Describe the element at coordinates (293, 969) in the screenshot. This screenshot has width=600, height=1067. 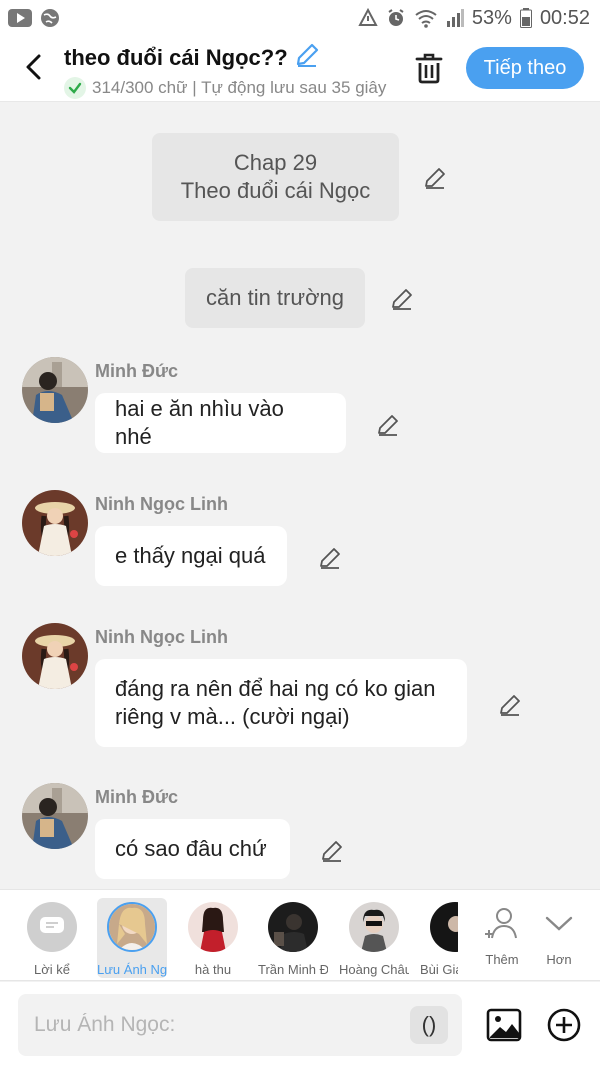
I see `character-label: Trần Minh Đức` at that location.